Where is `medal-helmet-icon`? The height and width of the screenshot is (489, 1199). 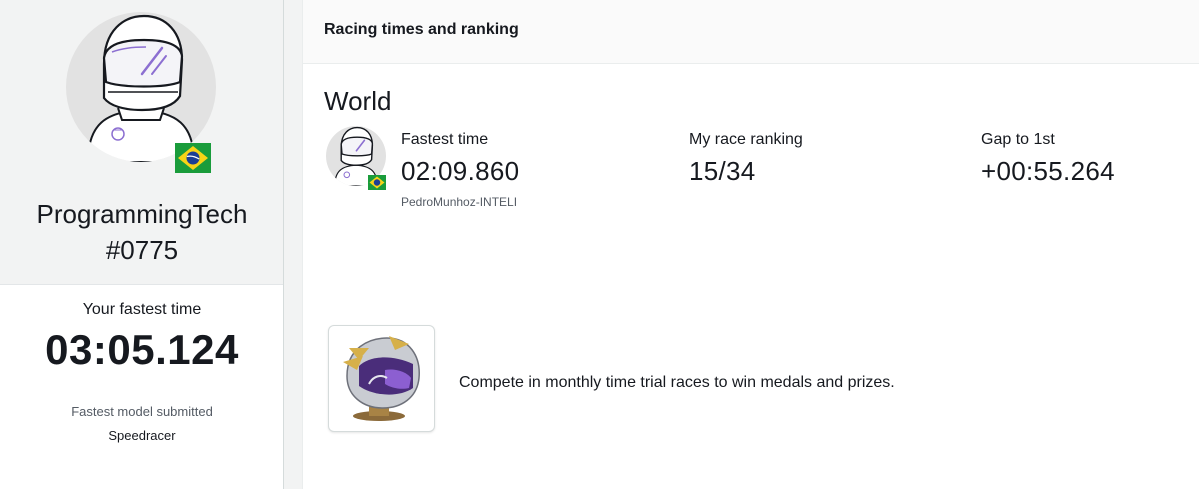 medal-helmet-icon is located at coordinates (381, 378).